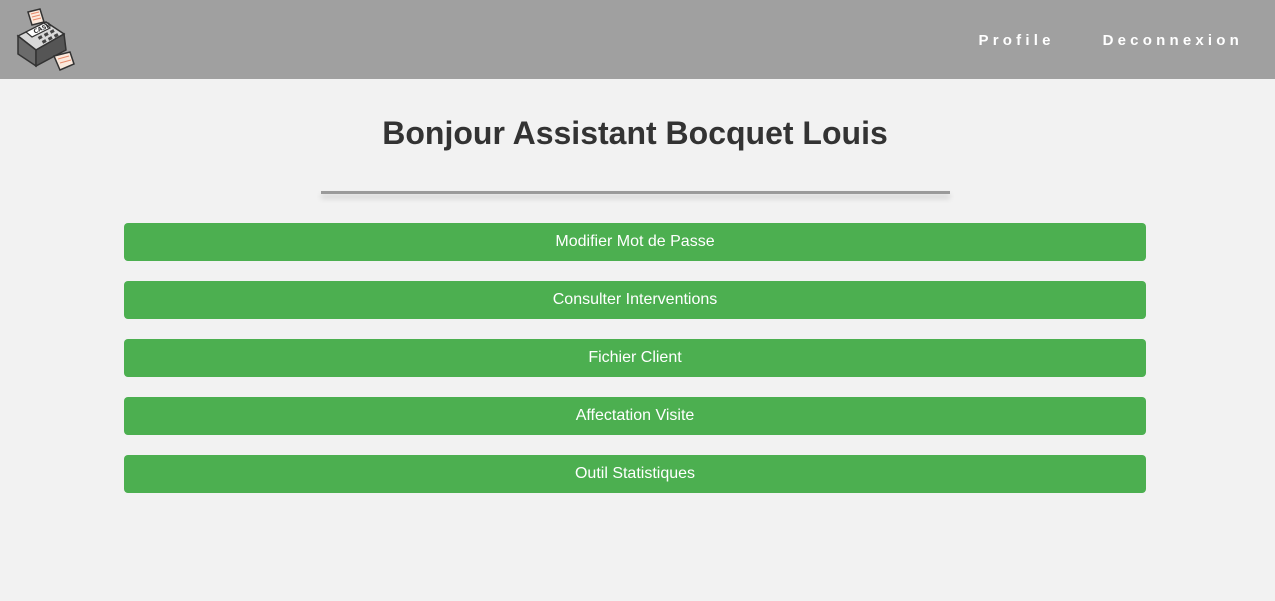 The width and height of the screenshot is (1275, 601). Describe the element at coordinates (635, 474) in the screenshot. I see `statistics-tool-button: Outil Statistiques` at that location.